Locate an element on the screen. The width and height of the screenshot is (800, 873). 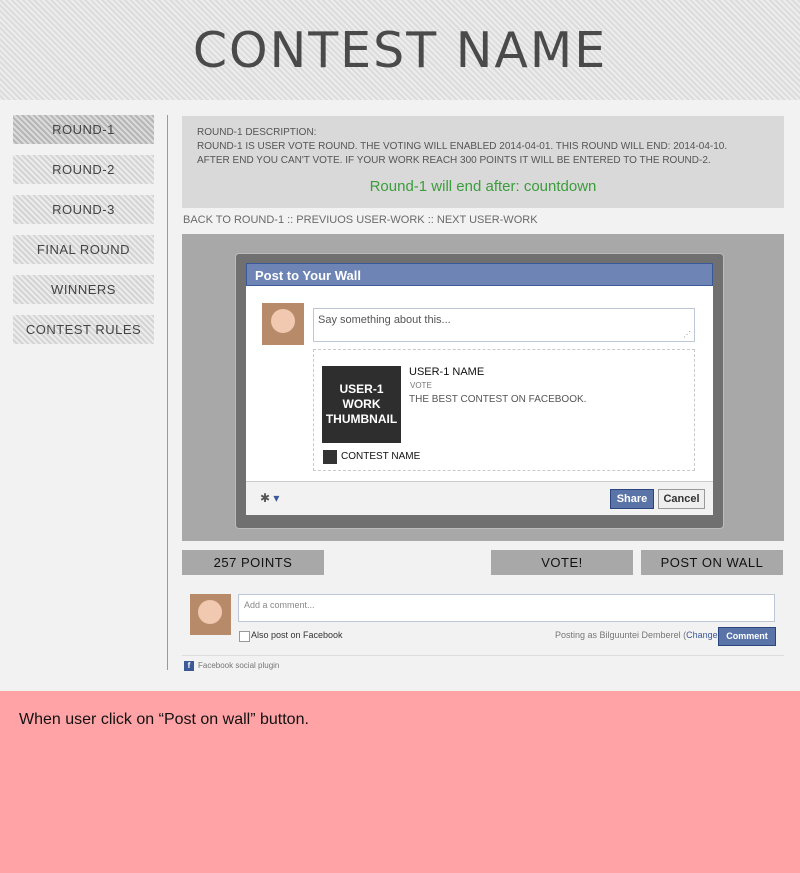
sidebar-item-round-3: ROUND-3 is located at coordinates (83, 209).